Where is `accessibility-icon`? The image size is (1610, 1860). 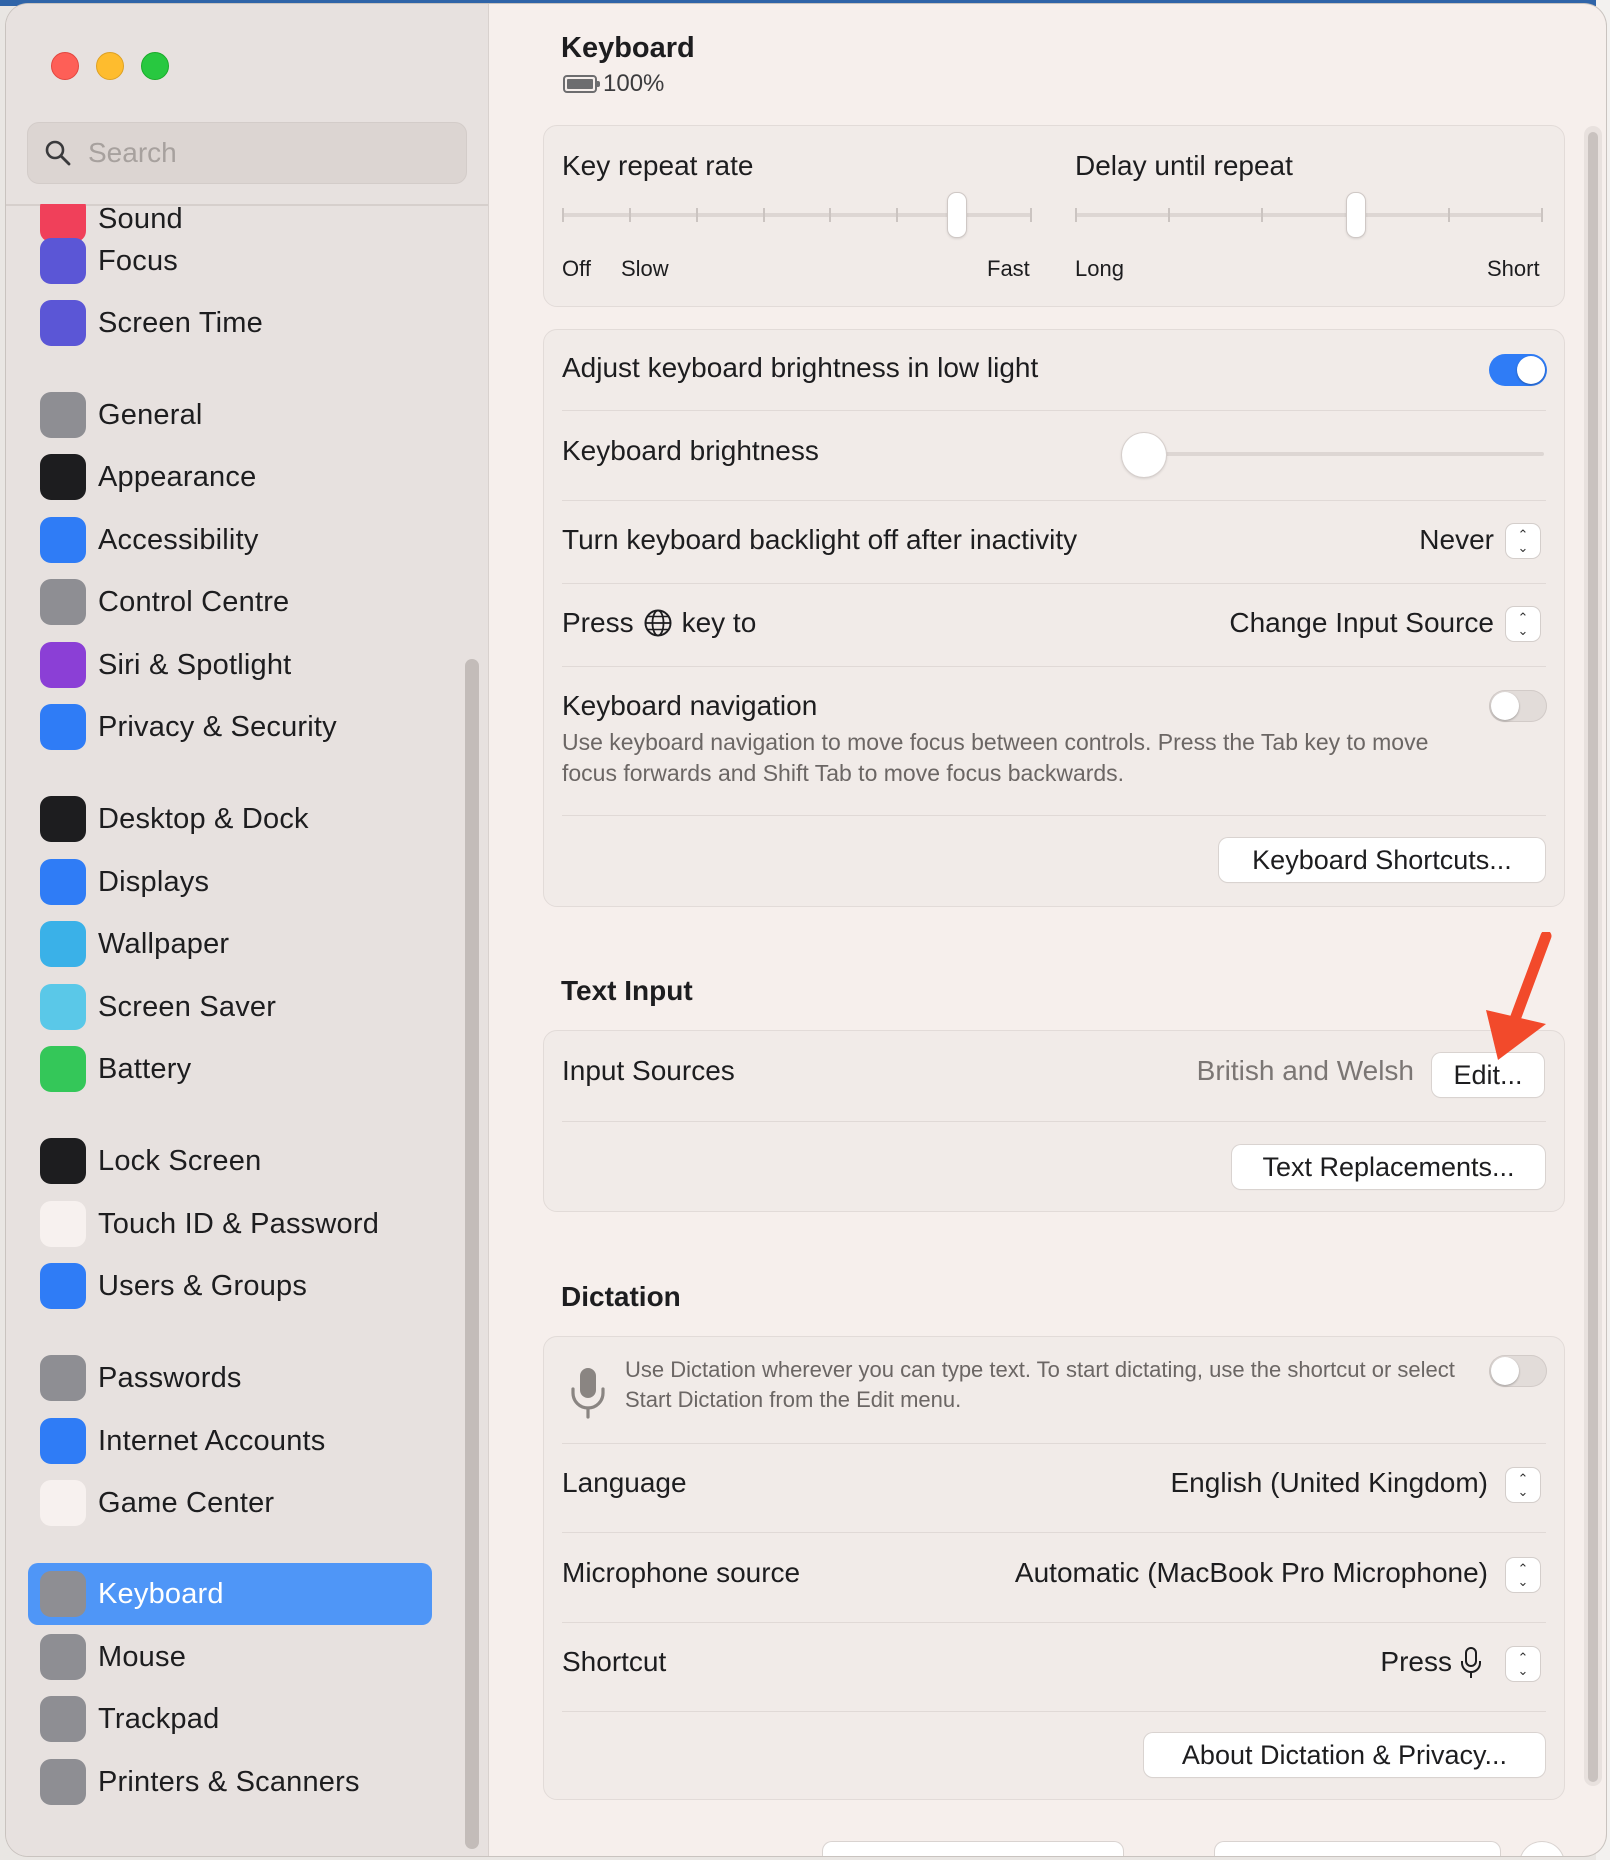
accessibility-icon is located at coordinates (63, 540).